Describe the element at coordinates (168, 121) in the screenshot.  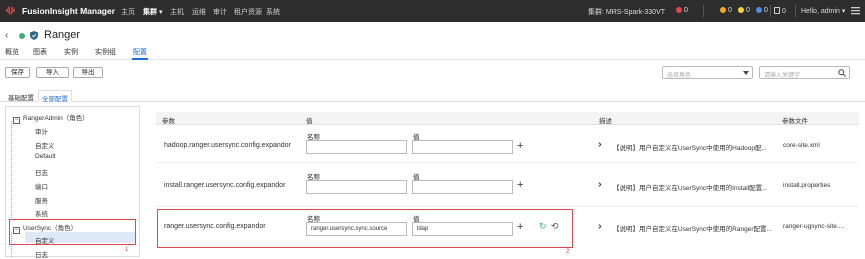
I see `header-param: 参数` at that location.